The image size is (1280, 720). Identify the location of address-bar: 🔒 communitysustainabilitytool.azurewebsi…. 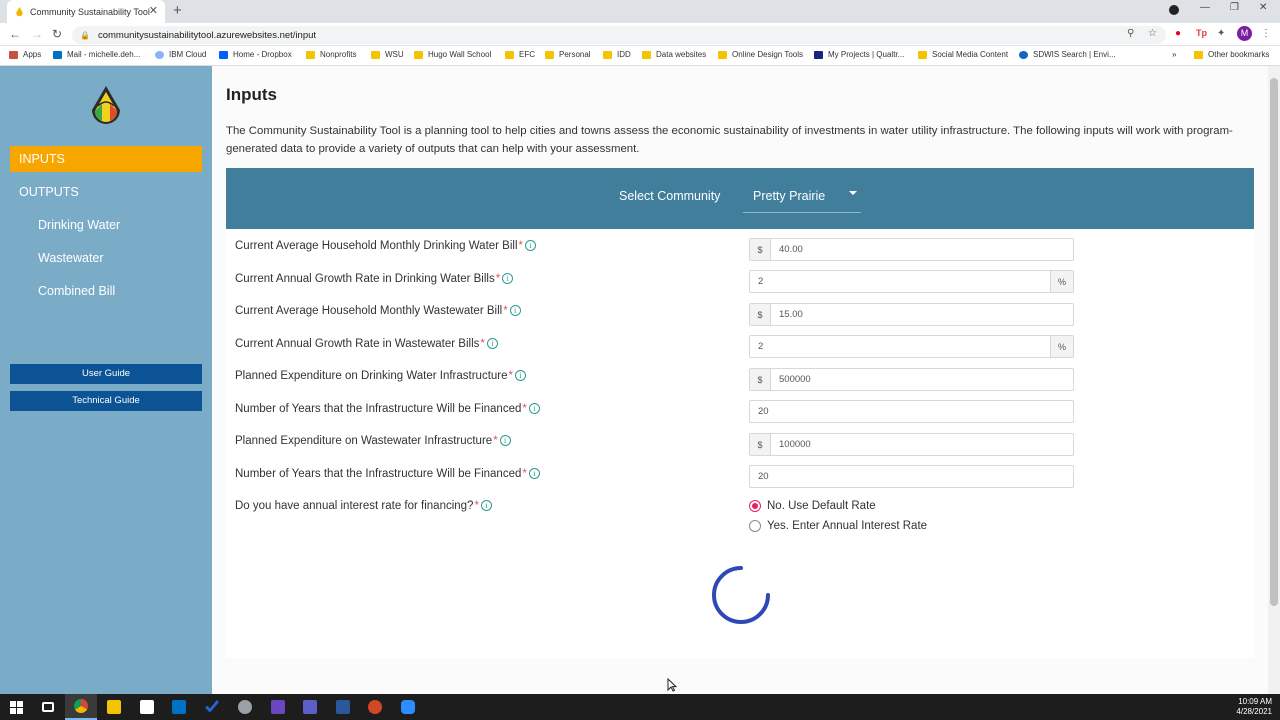
(619, 35).